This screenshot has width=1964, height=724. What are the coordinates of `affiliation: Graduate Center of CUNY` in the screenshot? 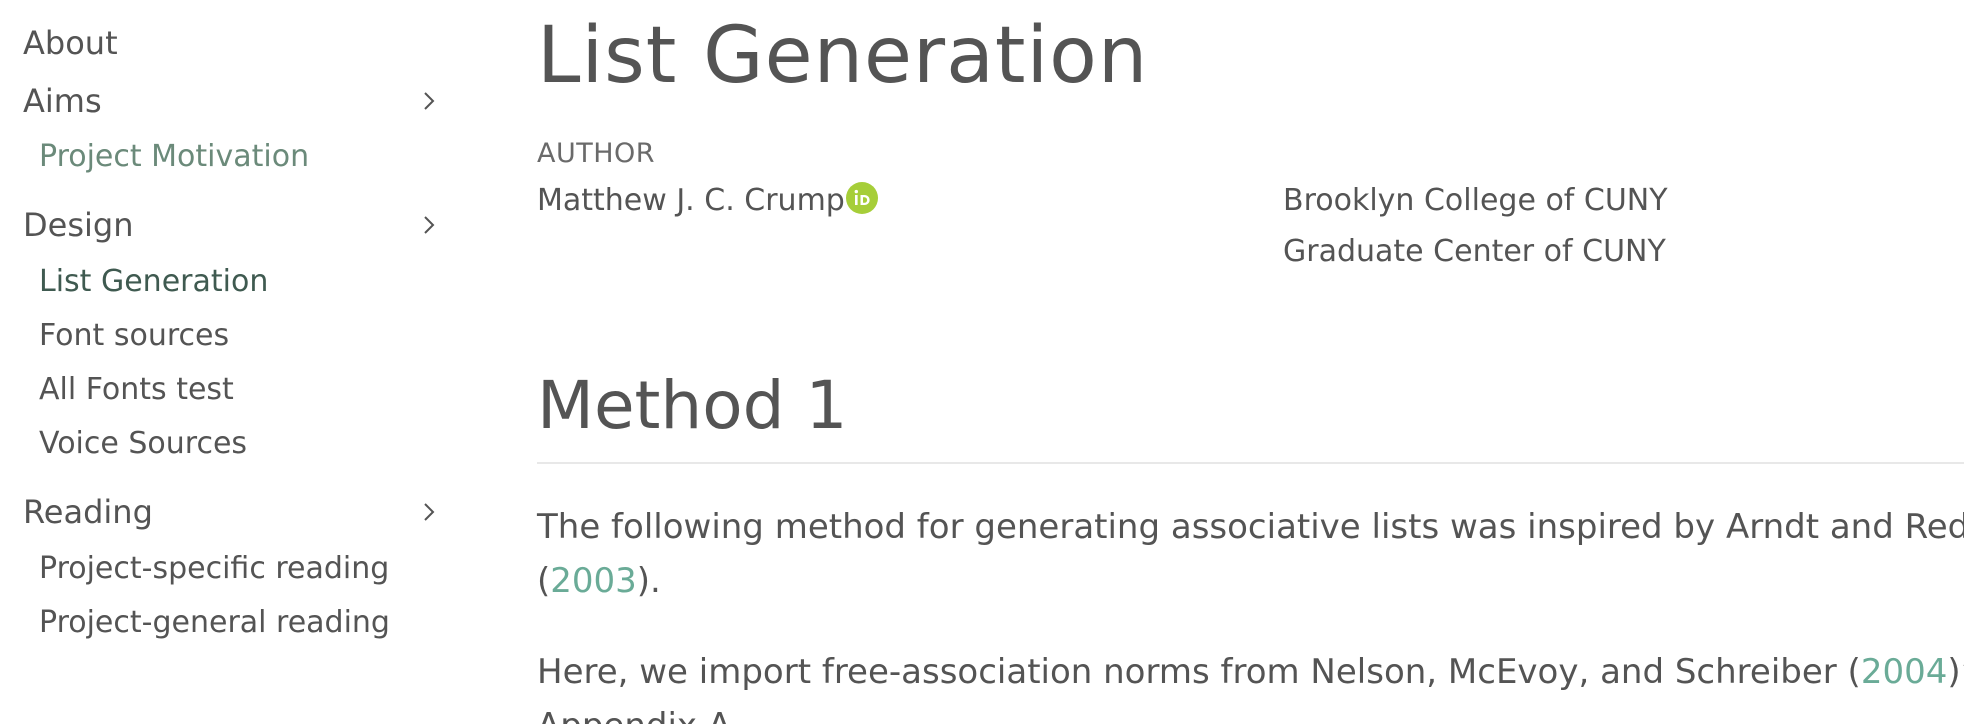 It's located at (1474, 251).